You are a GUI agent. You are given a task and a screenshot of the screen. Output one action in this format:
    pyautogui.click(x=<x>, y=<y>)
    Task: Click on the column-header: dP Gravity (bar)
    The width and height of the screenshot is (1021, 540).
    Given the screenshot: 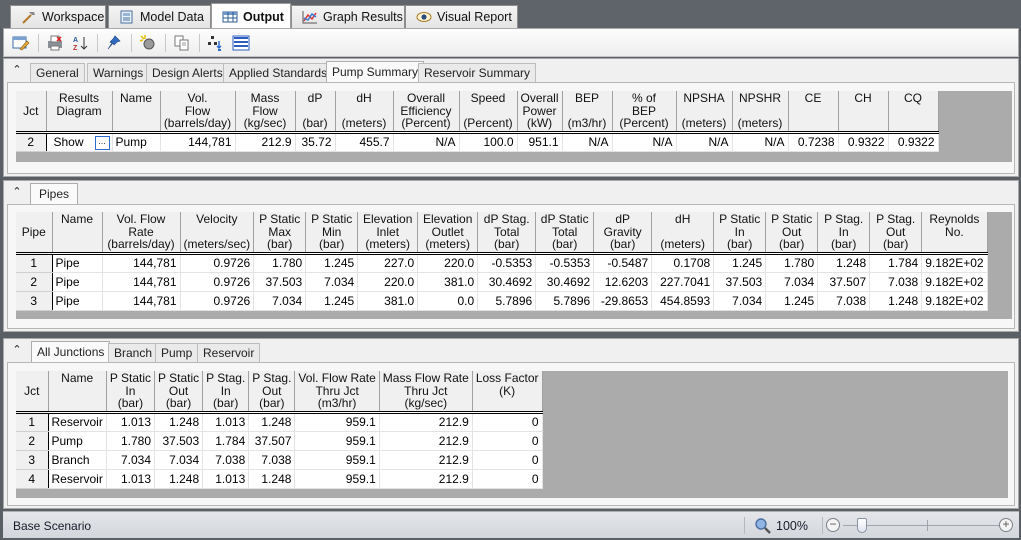 What is the action you would take?
    pyautogui.click(x=623, y=233)
    